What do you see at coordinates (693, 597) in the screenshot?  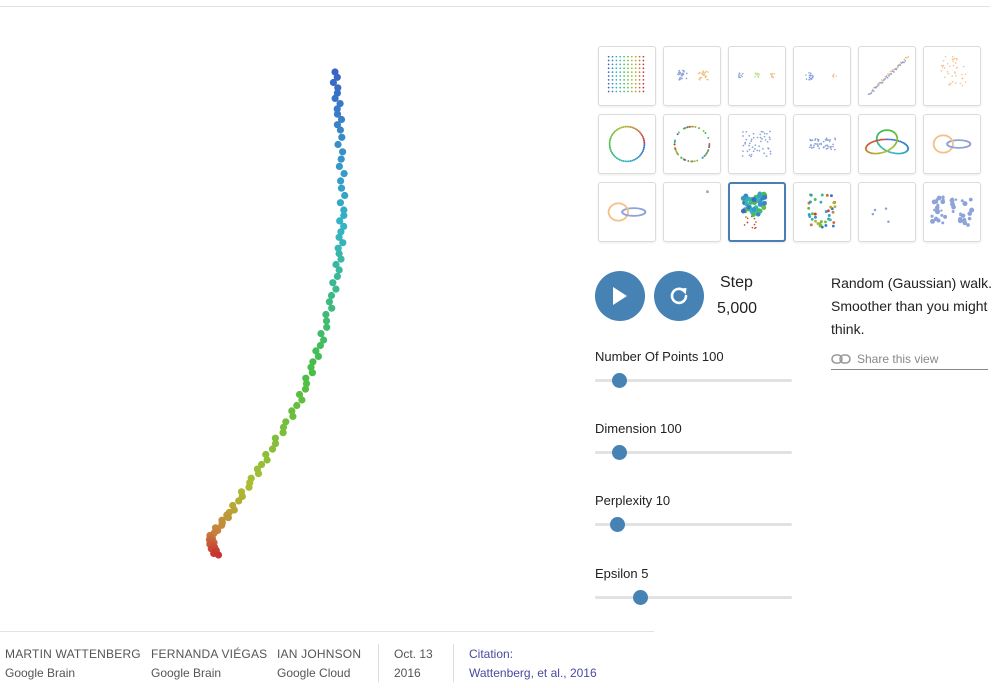 I see `slider-track` at bounding box center [693, 597].